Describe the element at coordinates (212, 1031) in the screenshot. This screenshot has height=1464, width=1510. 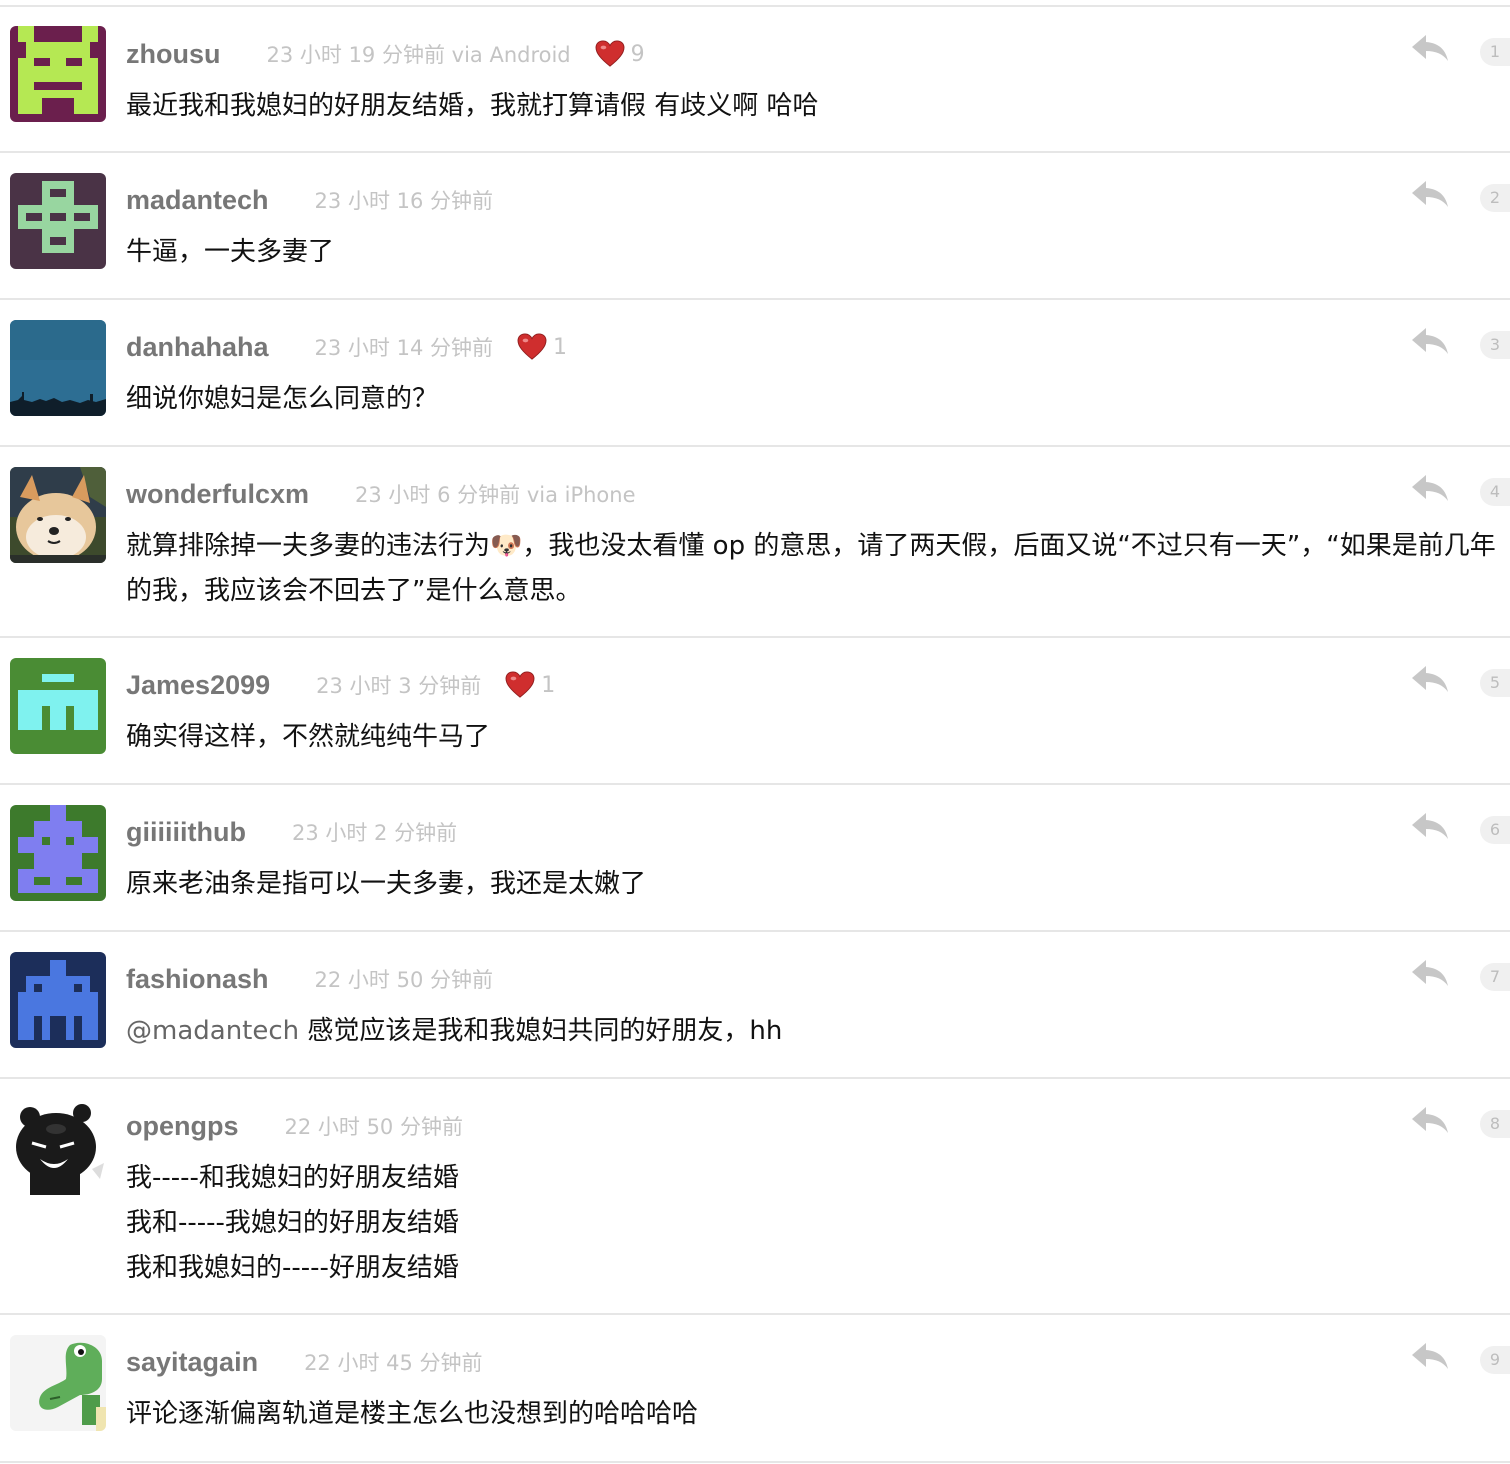
I see `mention-link: @madantech` at that location.